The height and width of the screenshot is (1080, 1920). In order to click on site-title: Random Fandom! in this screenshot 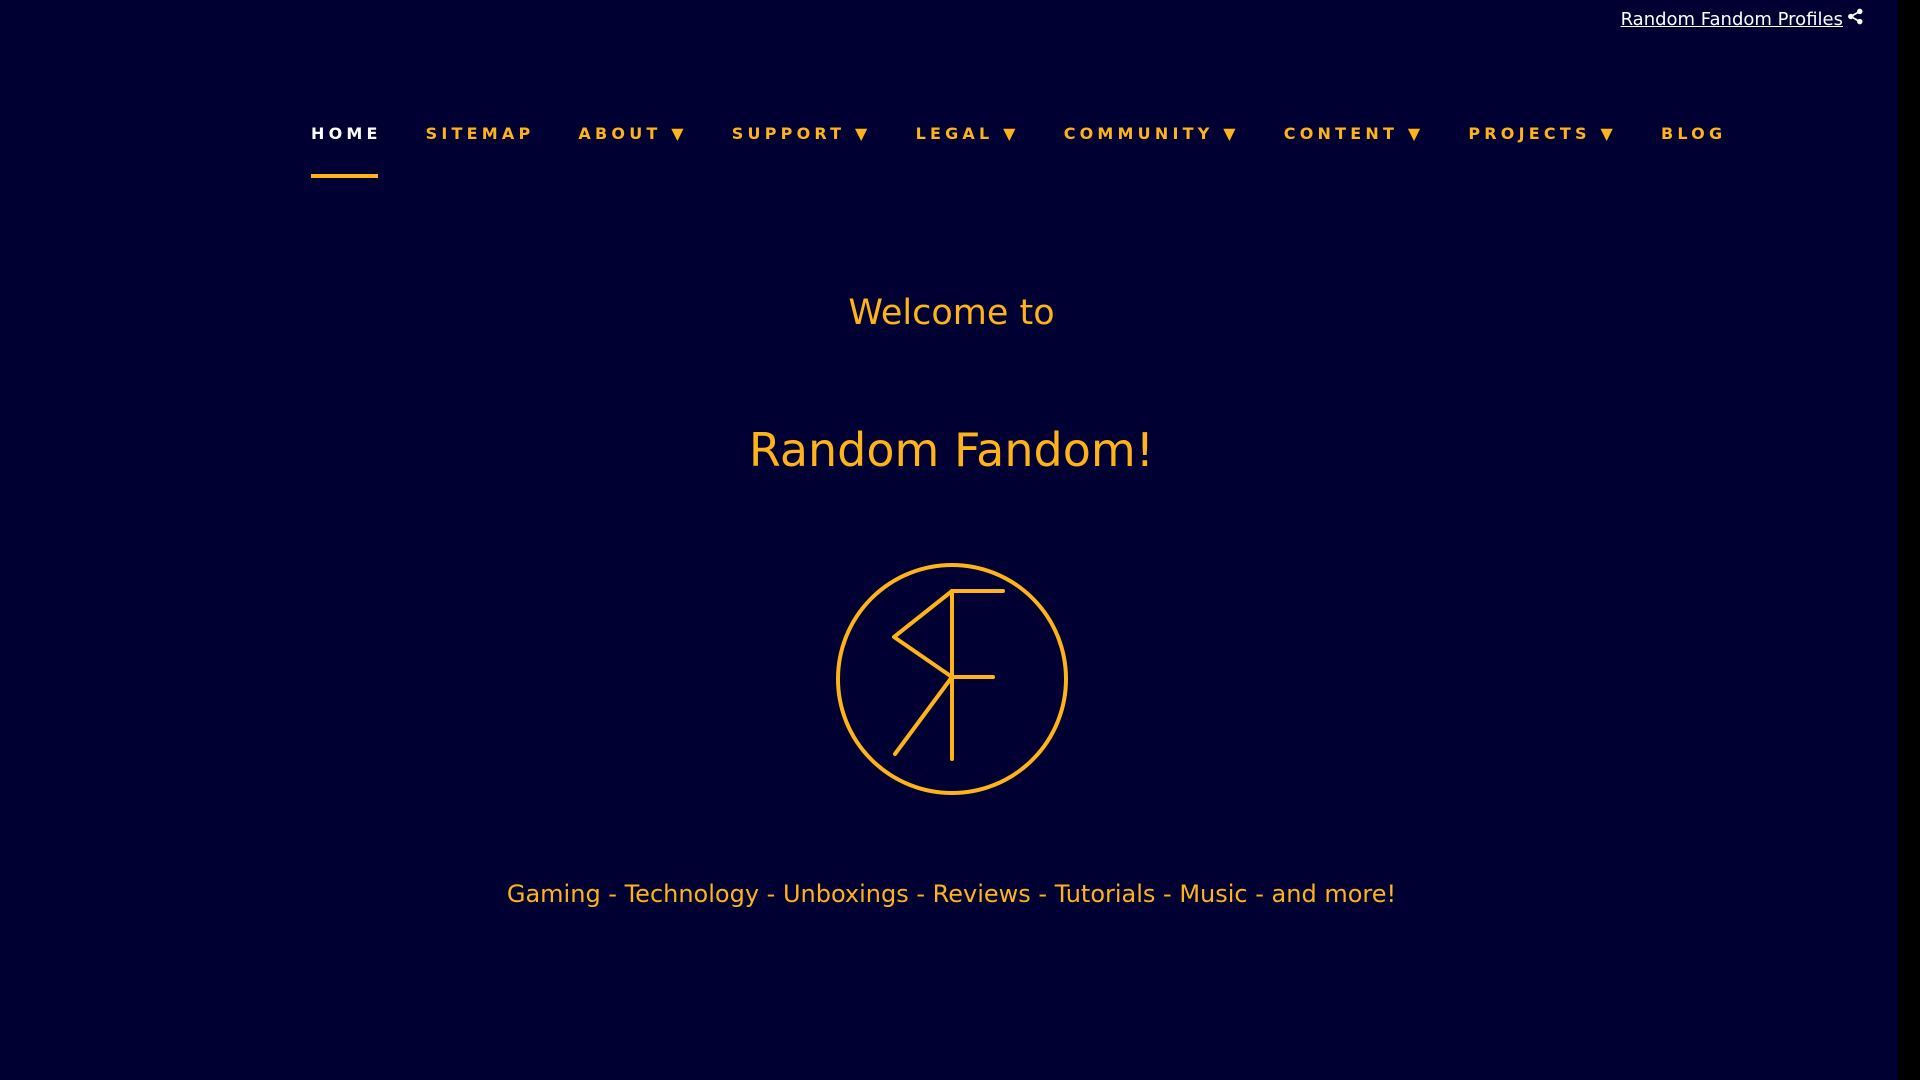, I will do `click(951, 450)`.